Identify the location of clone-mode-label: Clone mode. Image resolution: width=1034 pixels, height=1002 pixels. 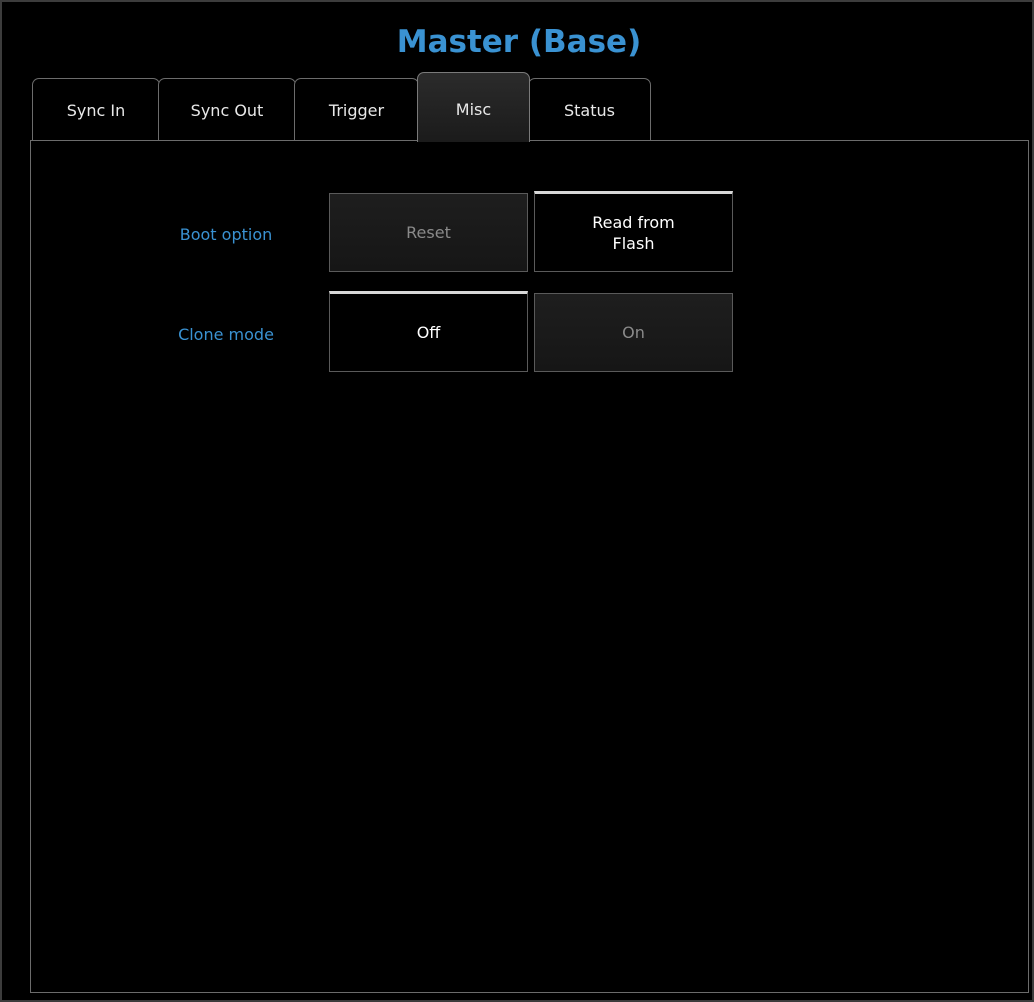
(226, 334).